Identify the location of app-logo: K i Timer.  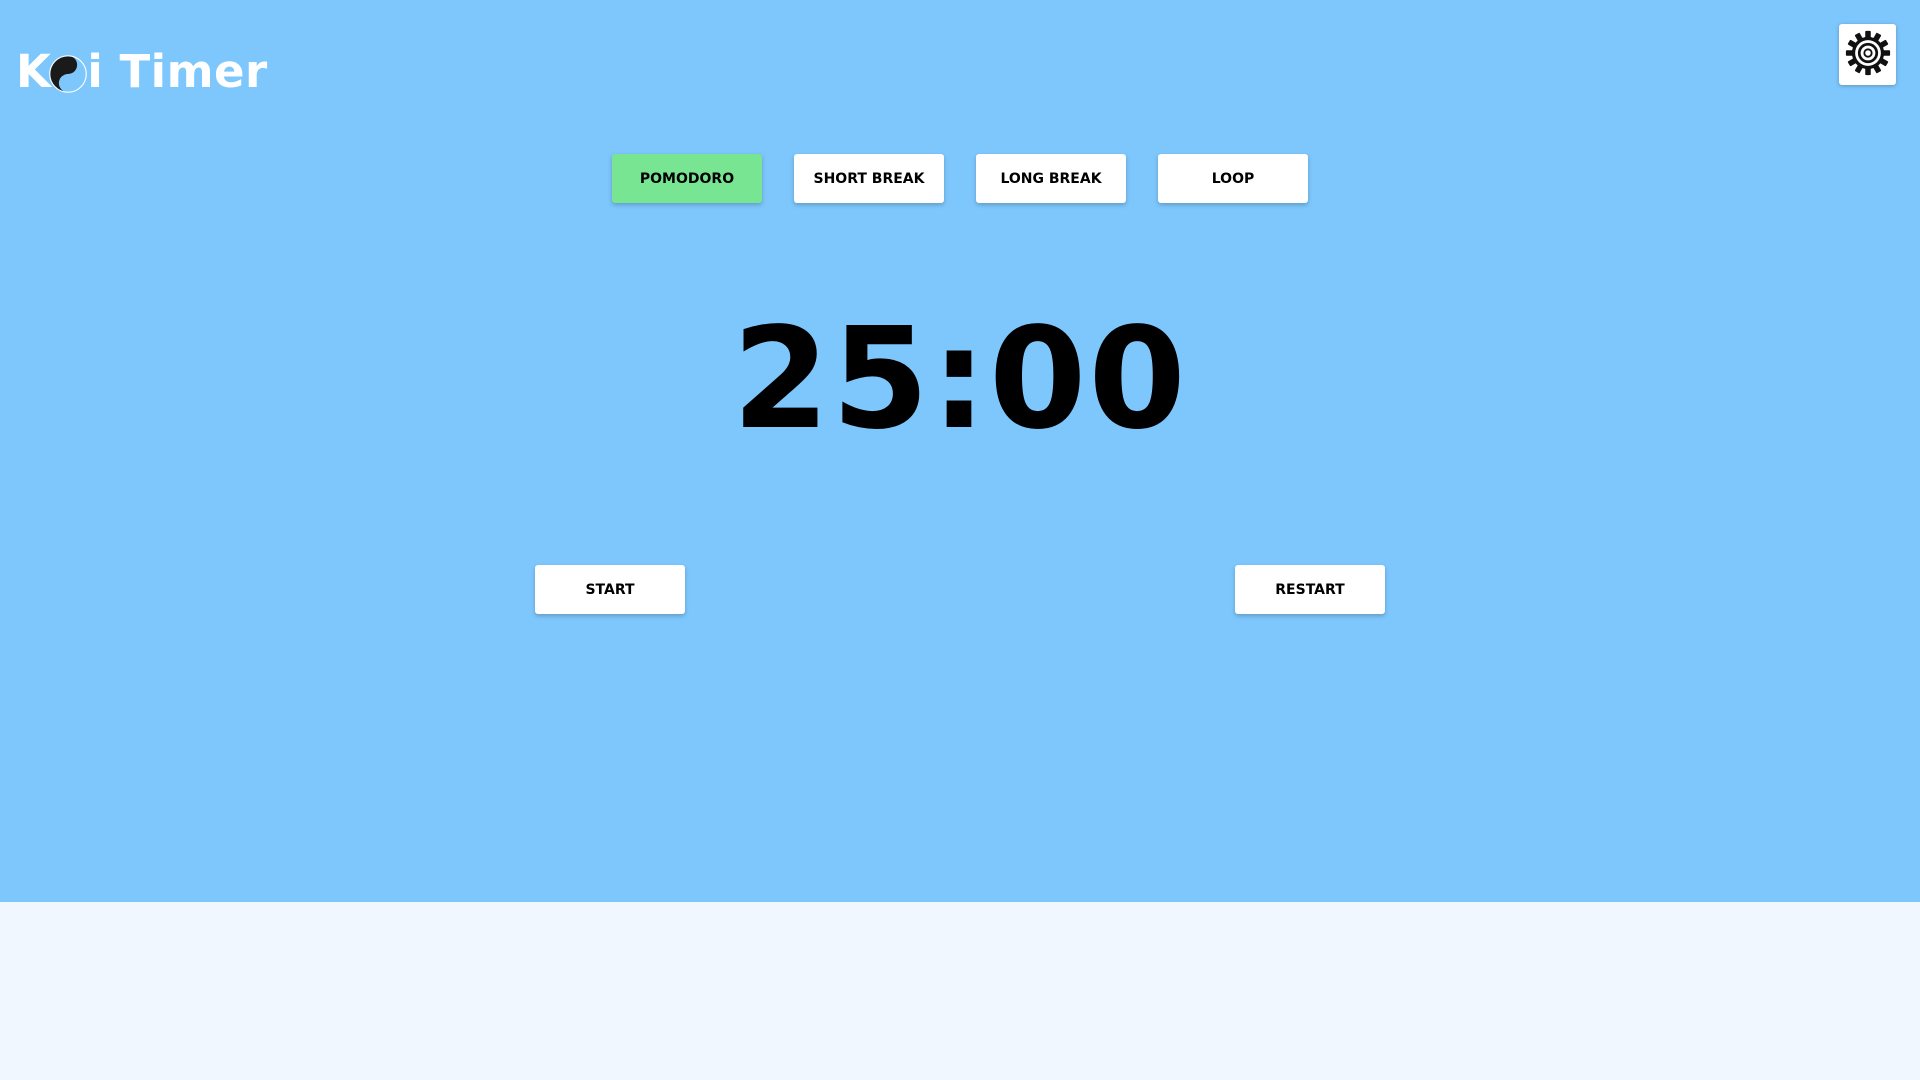
(142, 71).